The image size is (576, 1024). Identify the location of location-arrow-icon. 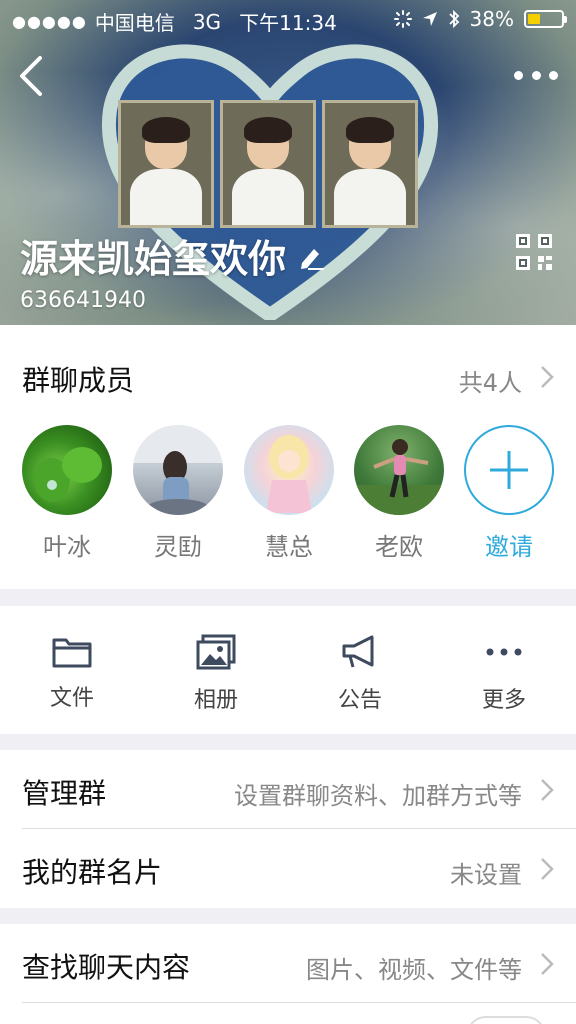
(429, 19).